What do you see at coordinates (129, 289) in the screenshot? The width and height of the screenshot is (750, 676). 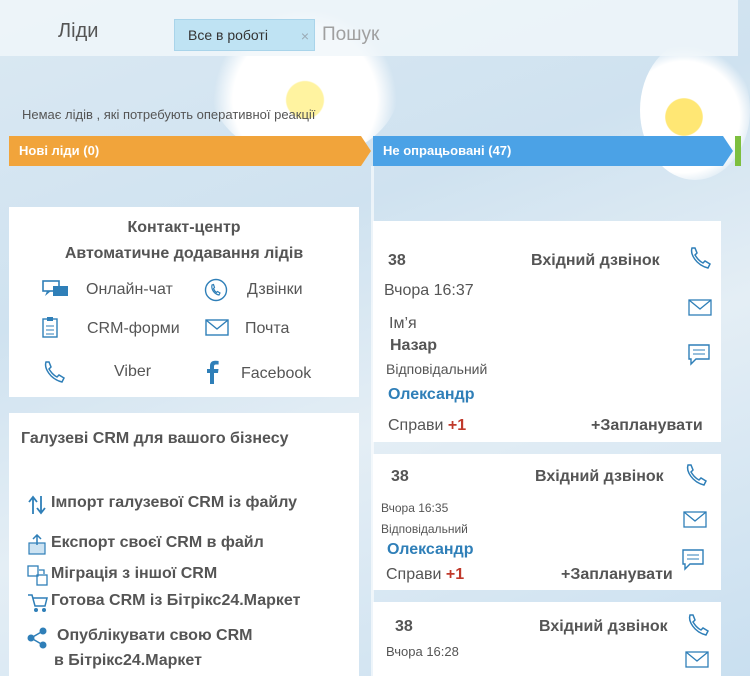 I see `channel-label: Онлайн-чат` at bounding box center [129, 289].